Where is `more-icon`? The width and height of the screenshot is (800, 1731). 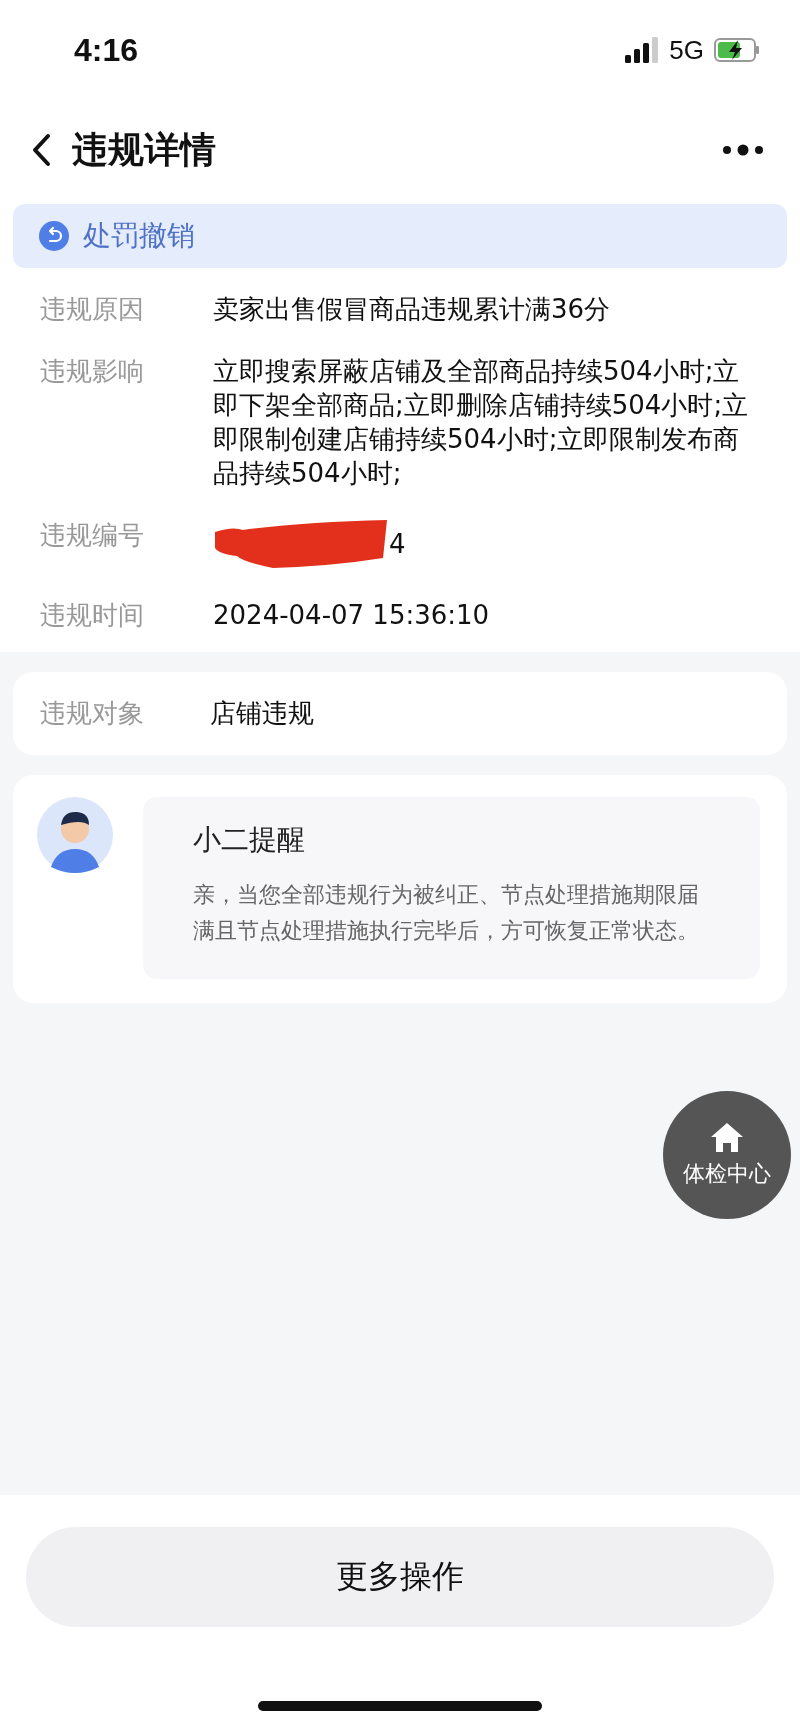
more-icon is located at coordinates (743, 150).